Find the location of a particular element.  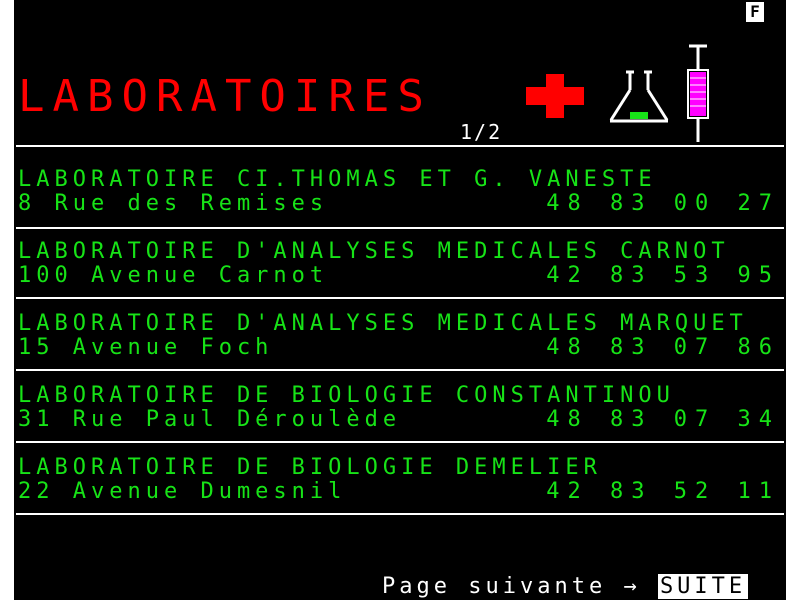

lab-phone: 48 83 07 86 is located at coordinates (663, 347).